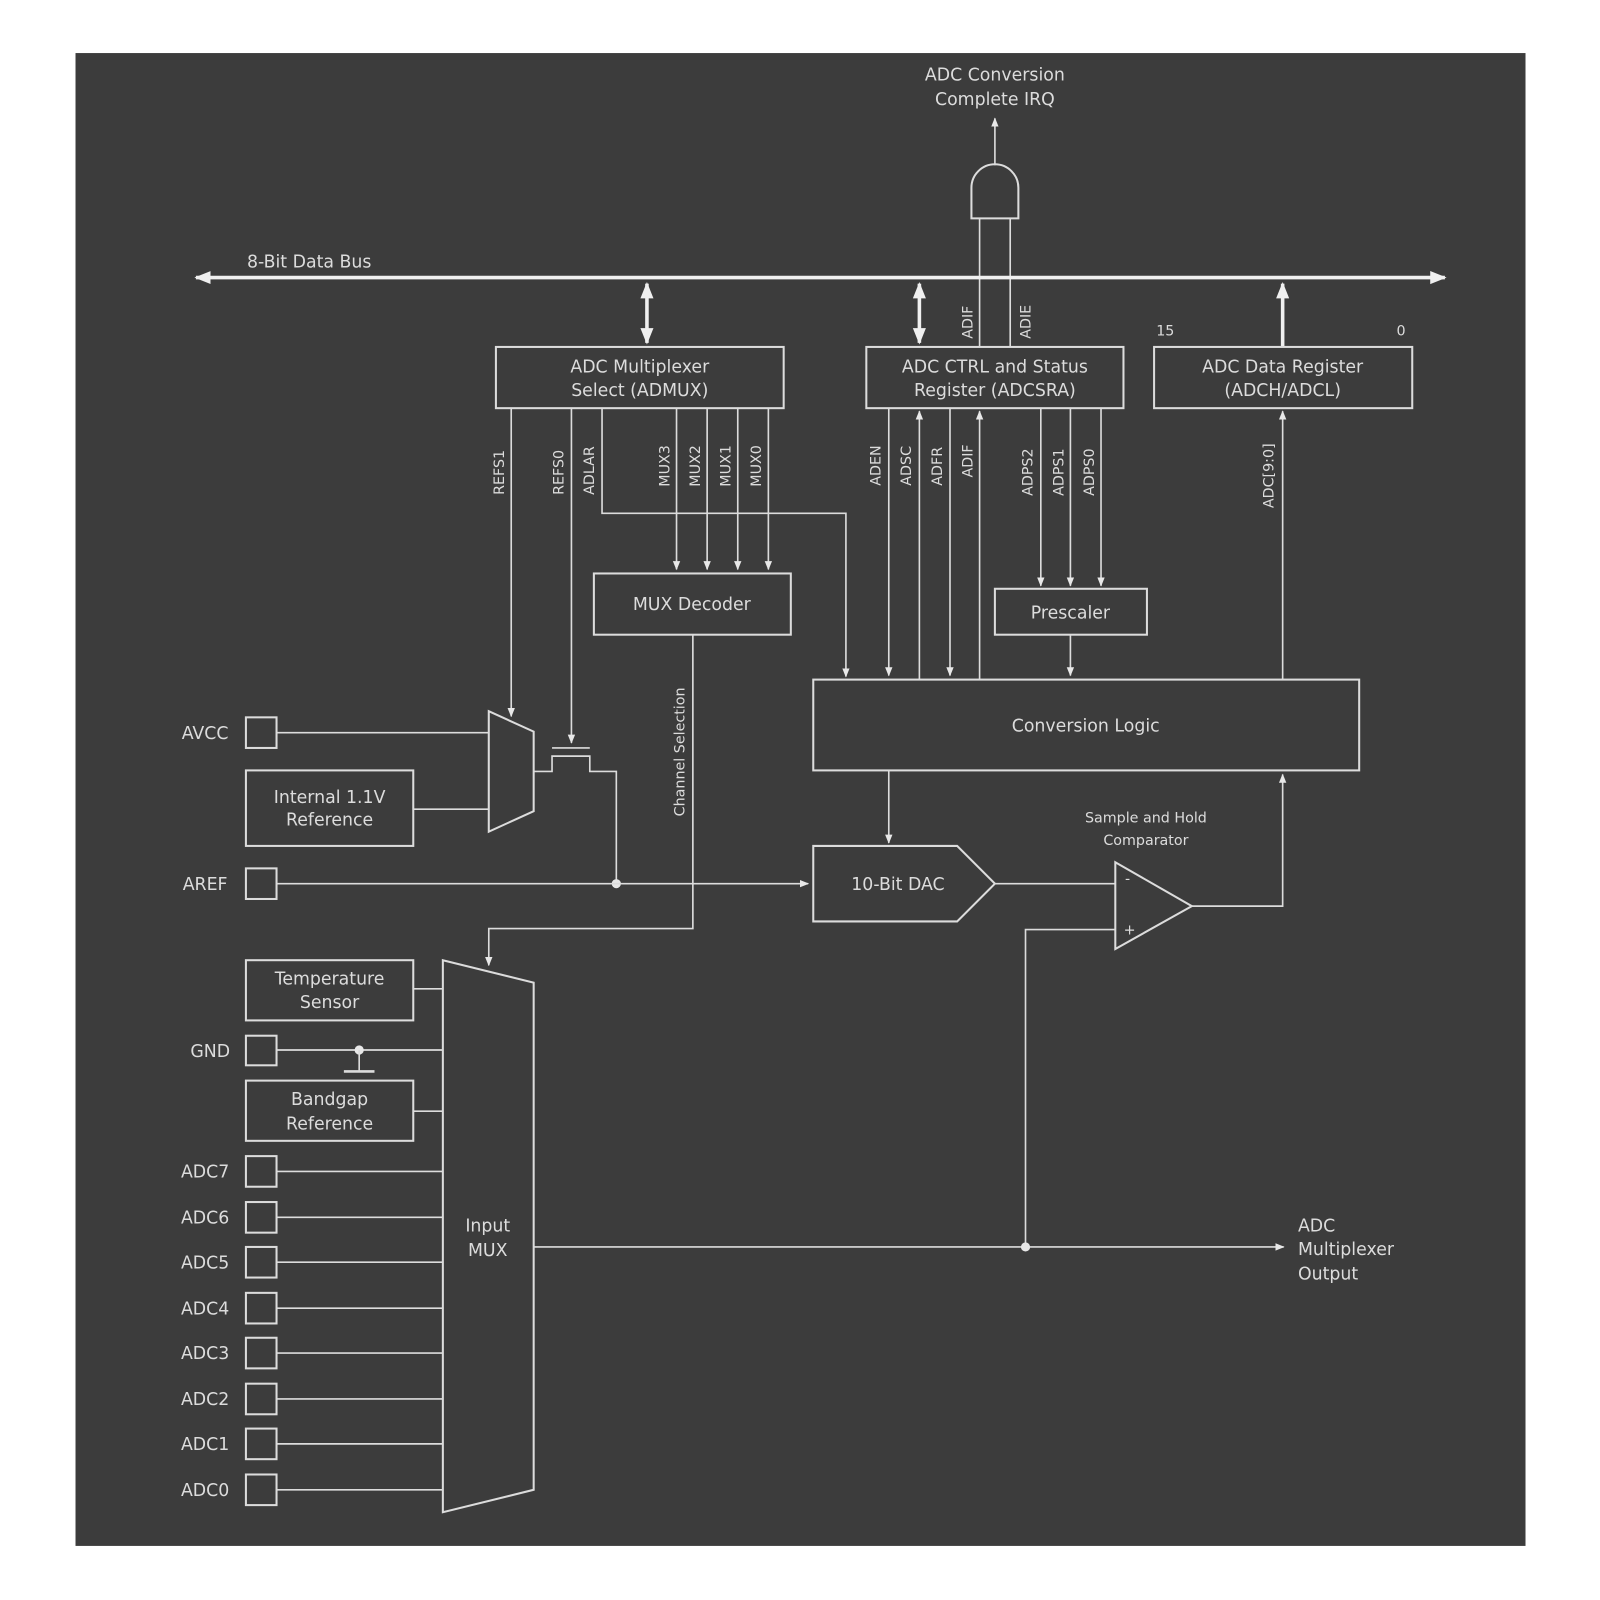  Describe the element at coordinates (757, 466) in the screenshot. I see `mux0-label: MUX0` at that location.